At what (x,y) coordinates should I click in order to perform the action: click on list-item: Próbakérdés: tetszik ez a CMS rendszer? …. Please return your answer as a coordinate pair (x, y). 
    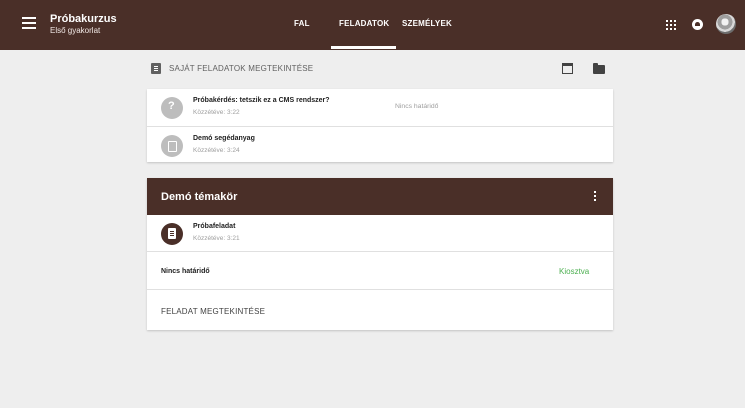
    Looking at the image, I should click on (380, 107).